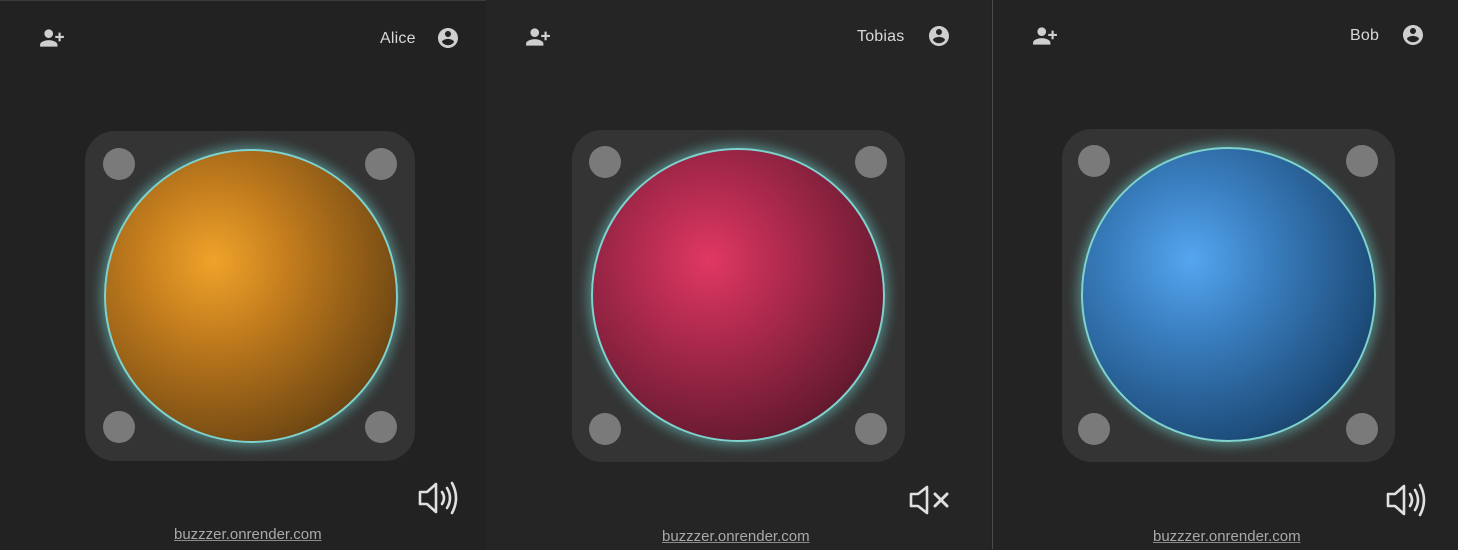  Describe the element at coordinates (930, 500) in the screenshot. I see `volume-off-icon` at that location.